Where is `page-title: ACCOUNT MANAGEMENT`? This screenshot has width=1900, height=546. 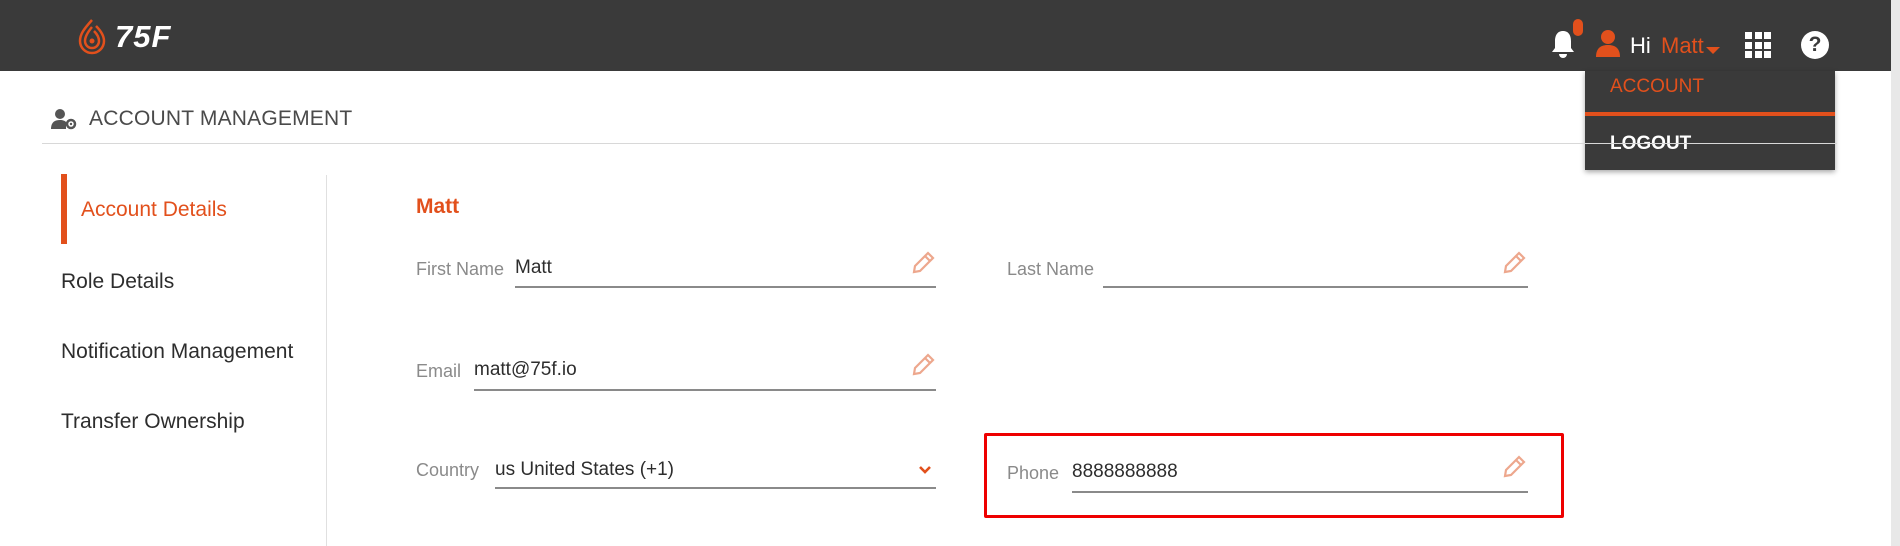
page-title: ACCOUNT MANAGEMENT is located at coordinates (221, 118).